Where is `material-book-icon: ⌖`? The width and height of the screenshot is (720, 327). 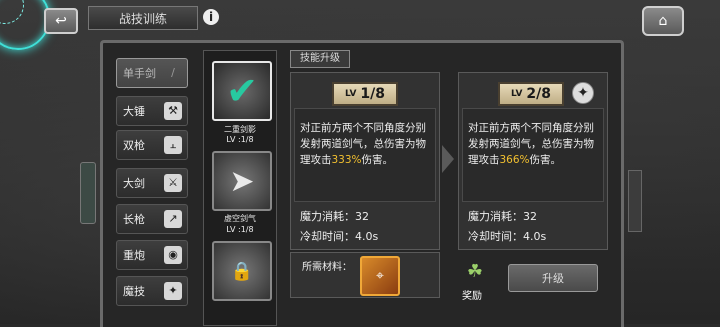
material-book-icon: ⌖ is located at coordinates (380, 276).